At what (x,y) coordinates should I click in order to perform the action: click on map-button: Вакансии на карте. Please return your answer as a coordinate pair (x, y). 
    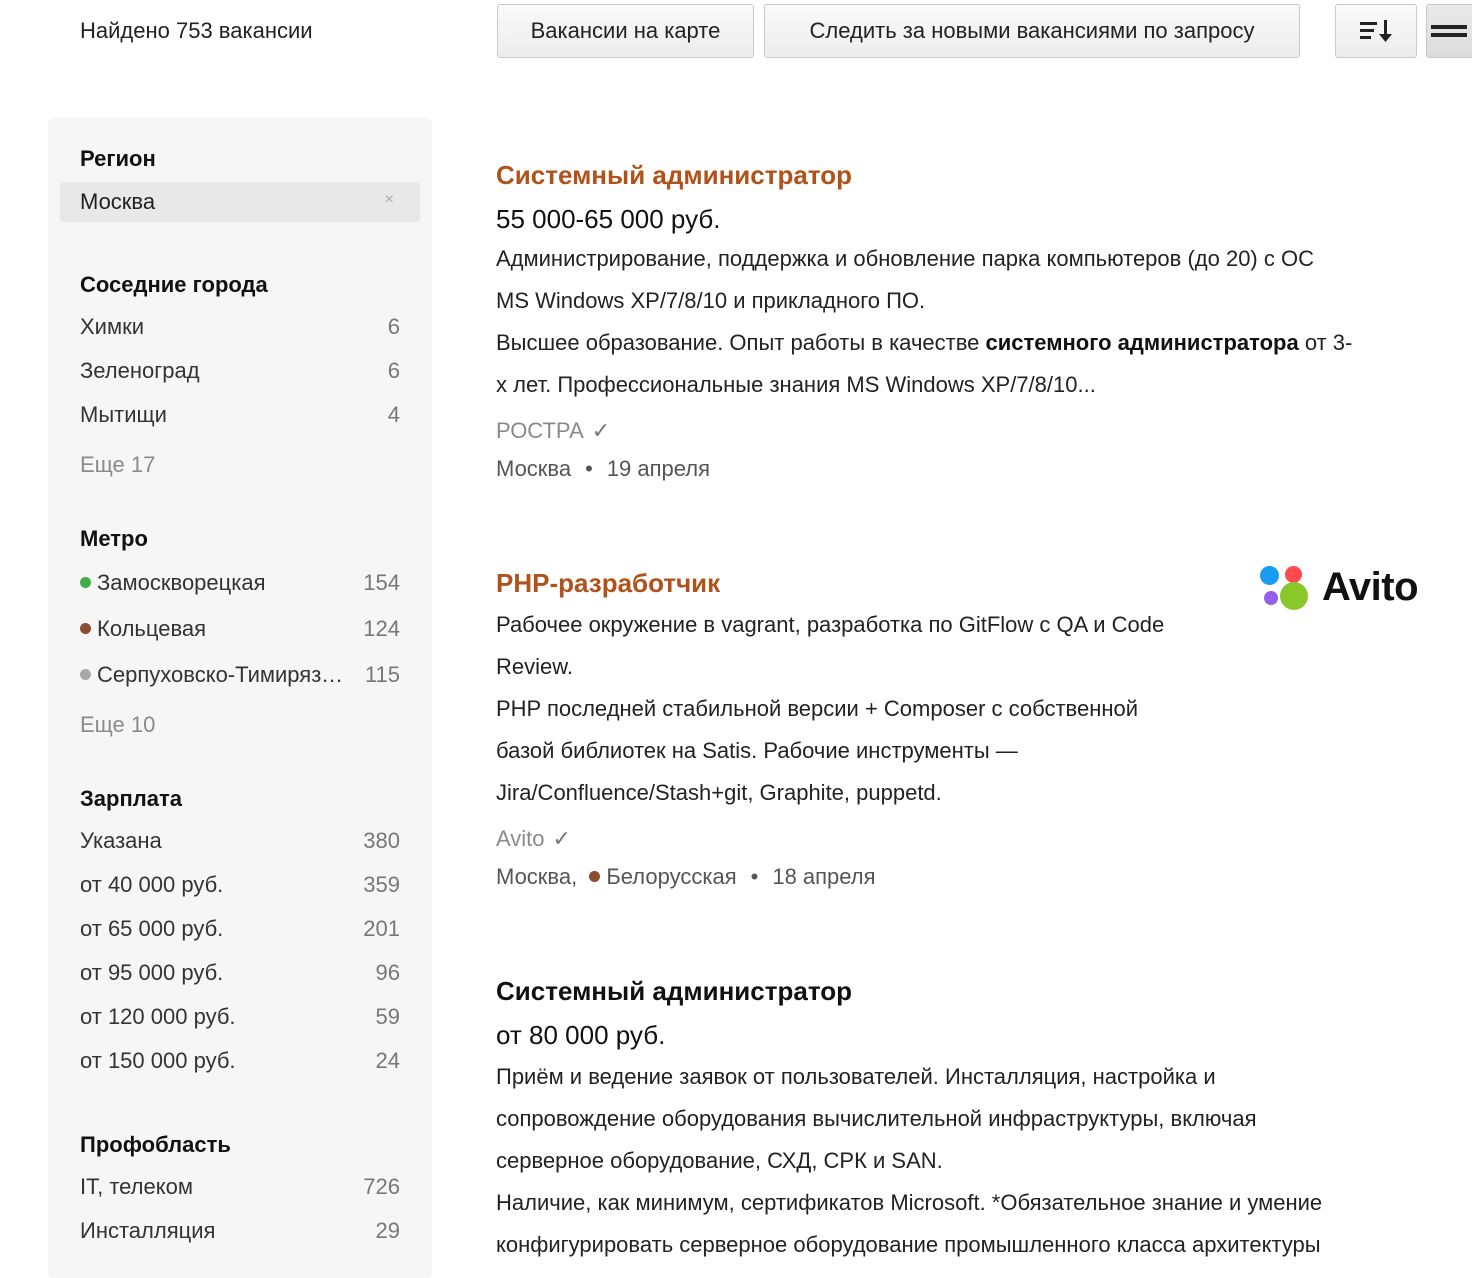
    Looking at the image, I should click on (625, 31).